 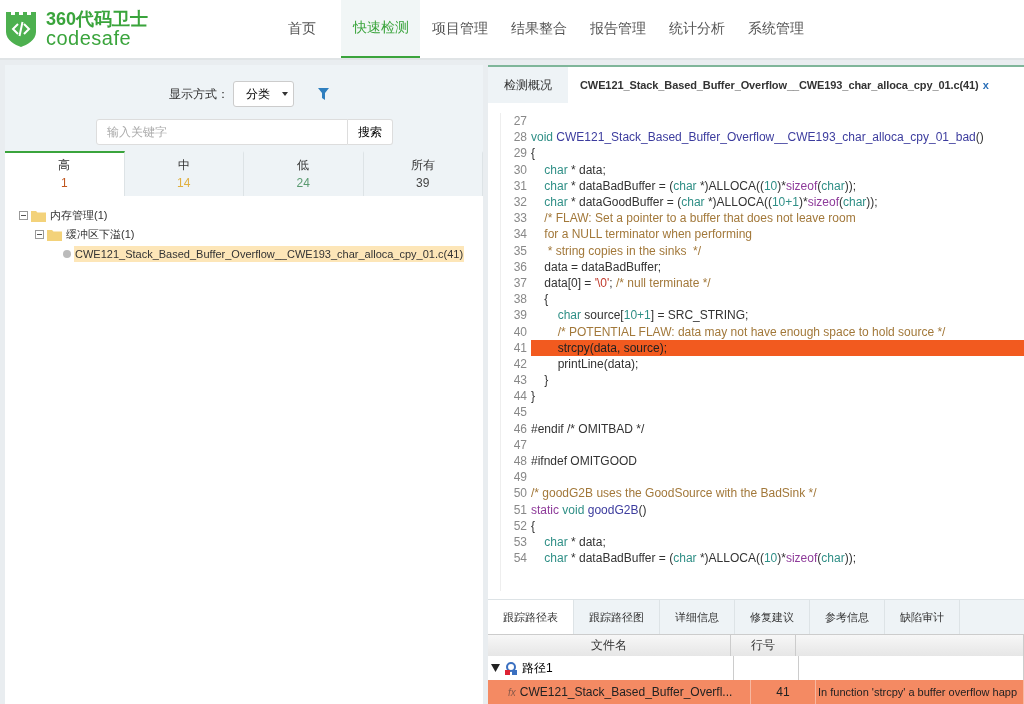 What do you see at coordinates (221, 132) in the screenshot?
I see `keyword-search-field: 输入关键字` at bounding box center [221, 132].